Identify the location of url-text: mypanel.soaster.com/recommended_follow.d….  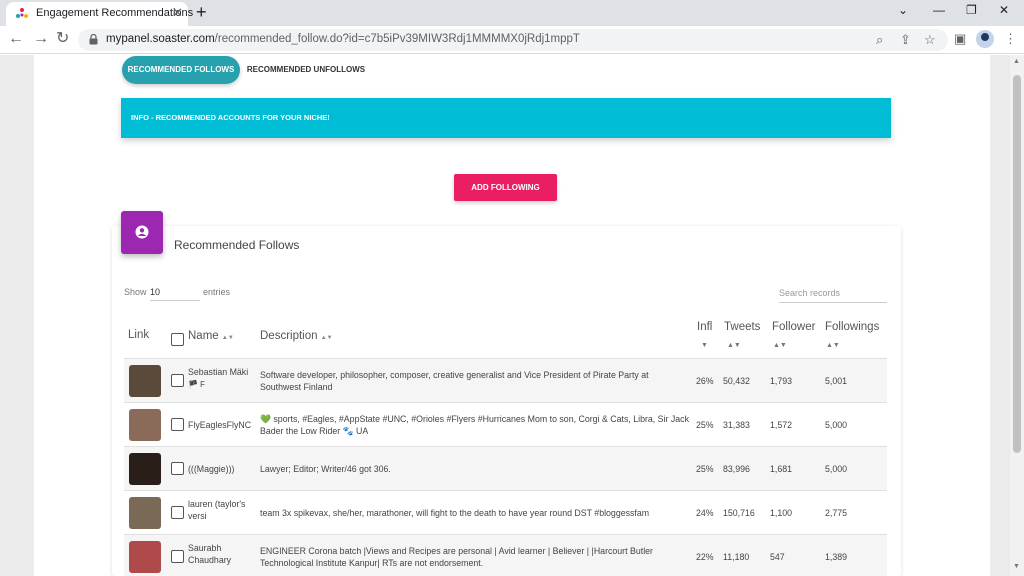
(343, 39).